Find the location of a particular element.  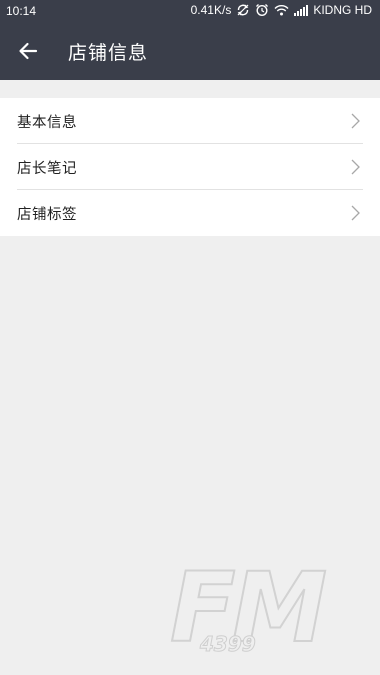

wifi-icon is located at coordinates (281, 10).